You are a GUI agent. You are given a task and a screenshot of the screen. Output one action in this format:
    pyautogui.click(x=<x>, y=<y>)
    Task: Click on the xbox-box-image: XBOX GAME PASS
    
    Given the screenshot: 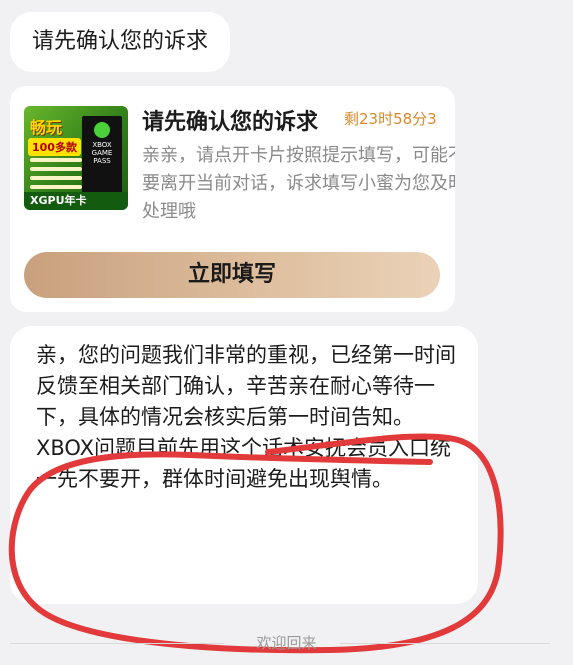 What is the action you would take?
    pyautogui.click(x=102, y=155)
    